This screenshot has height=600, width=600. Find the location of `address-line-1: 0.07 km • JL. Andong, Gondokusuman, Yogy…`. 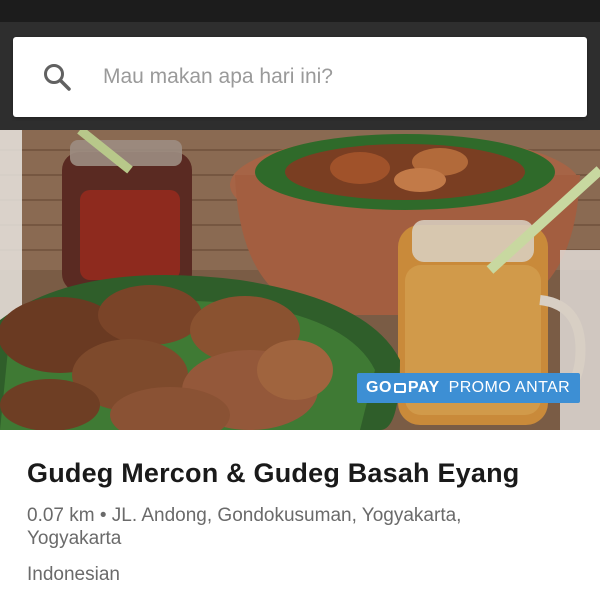

address-line-1: 0.07 km • JL. Andong, Gondokusuman, Yogy… is located at coordinates (244, 515).